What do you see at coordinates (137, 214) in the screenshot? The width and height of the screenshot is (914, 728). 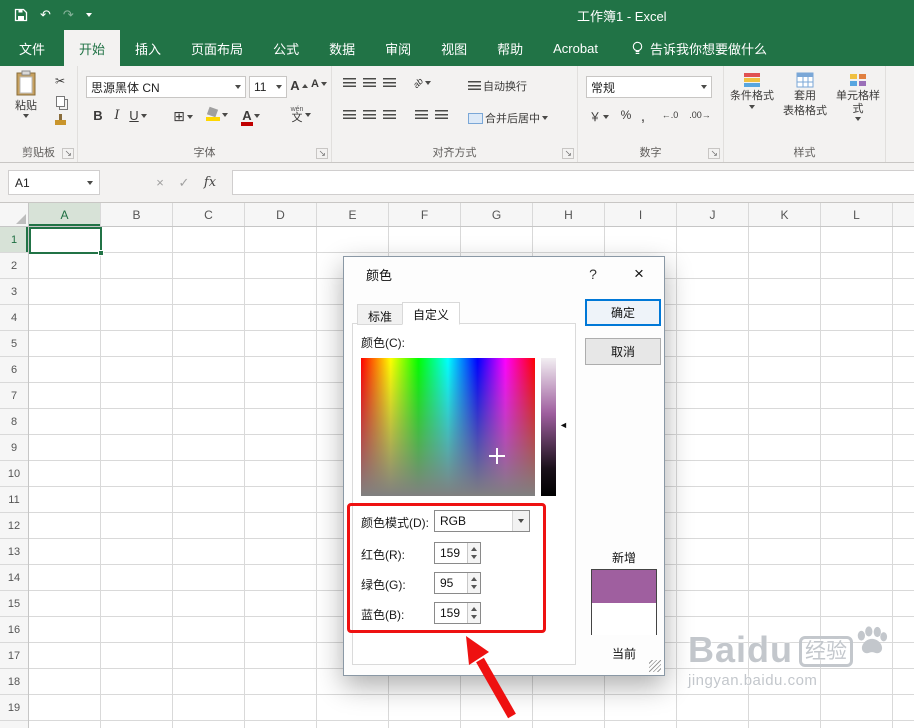 I see `column-header-B: B` at bounding box center [137, 214].